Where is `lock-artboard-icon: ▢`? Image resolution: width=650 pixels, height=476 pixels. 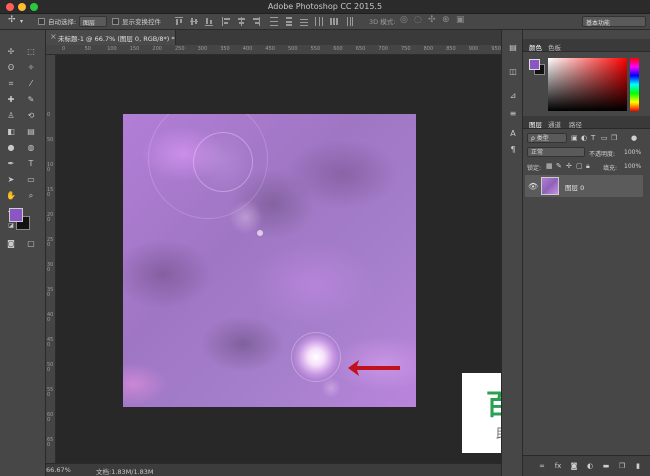
lock-artboard-icon: ▢ is located at coordinates (579, 166).